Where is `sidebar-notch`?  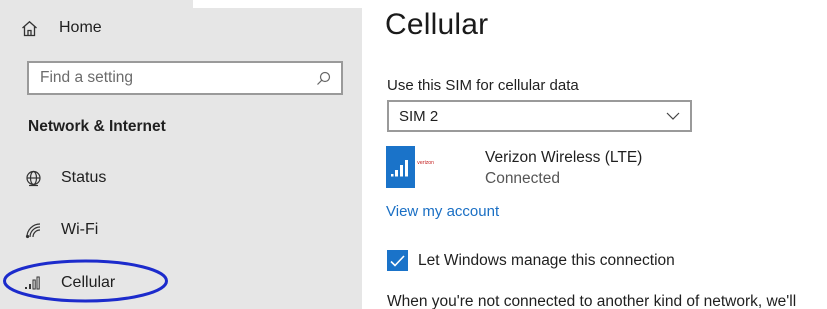 sidebar-notch is located at coordinates (277, 4).